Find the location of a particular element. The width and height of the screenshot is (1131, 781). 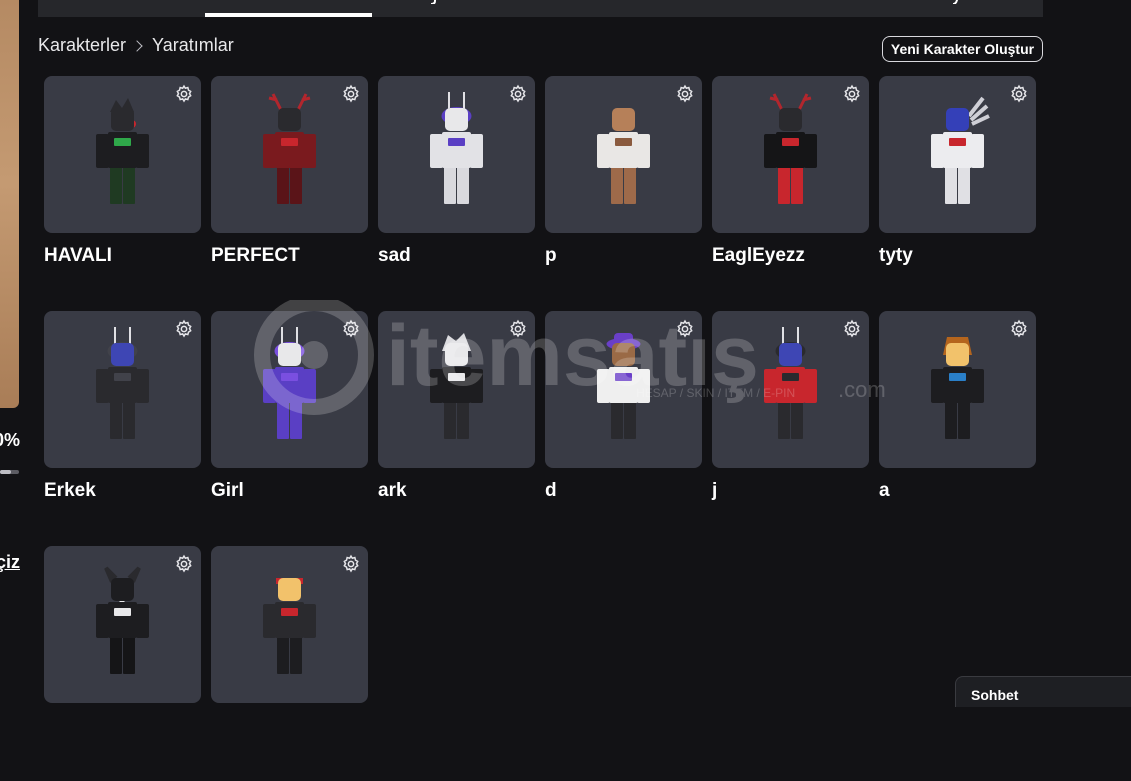

character-name: Erkek is located at coordinates (70, 490).